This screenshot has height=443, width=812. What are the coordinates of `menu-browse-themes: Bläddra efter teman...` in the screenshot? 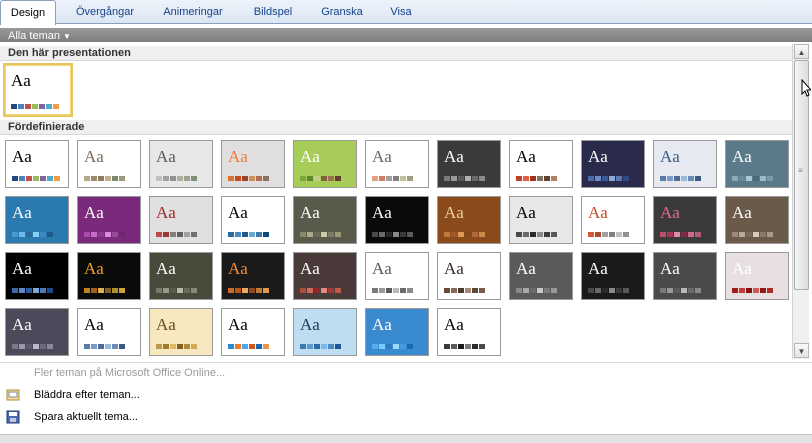 It's located at (406, 395).